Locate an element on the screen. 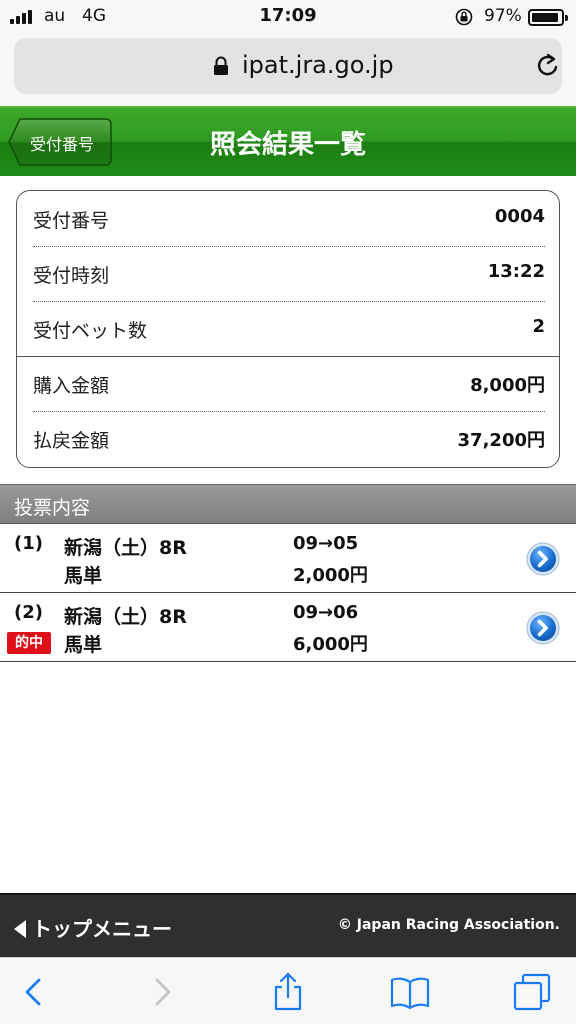  battery-icon is located at coordinates (548, 17).